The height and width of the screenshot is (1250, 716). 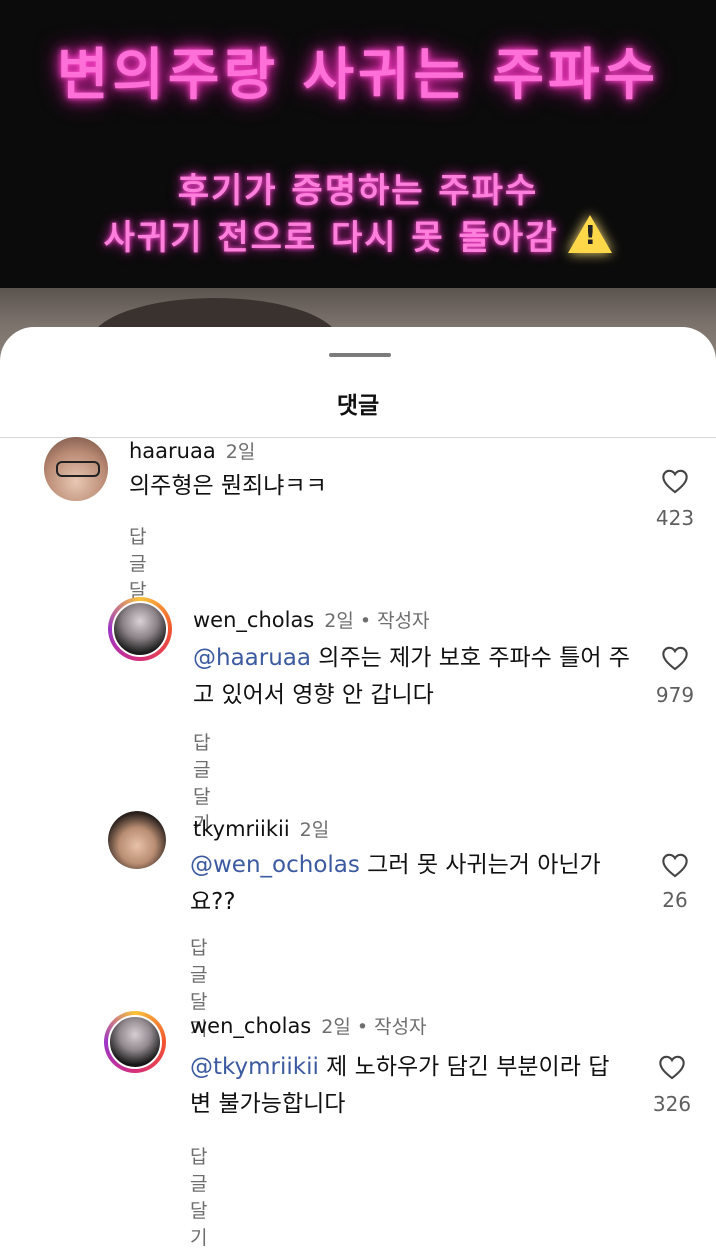 What do you see at coordinates (675, 518) in the screenshot?
I see `like-count: 423` at bounding box center [675, 518].